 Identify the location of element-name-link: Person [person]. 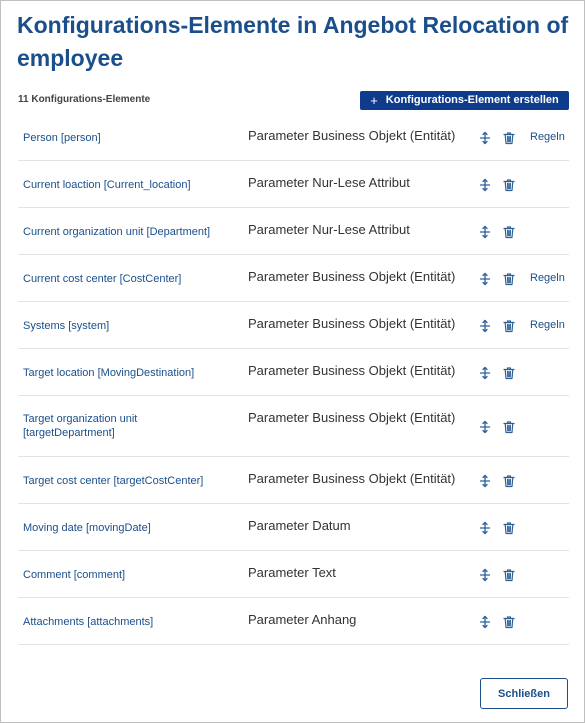
(125, 138).